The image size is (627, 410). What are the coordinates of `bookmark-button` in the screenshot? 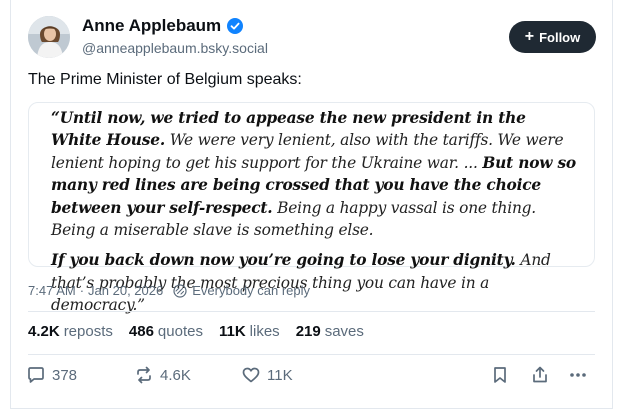 It's located at (500, 375).